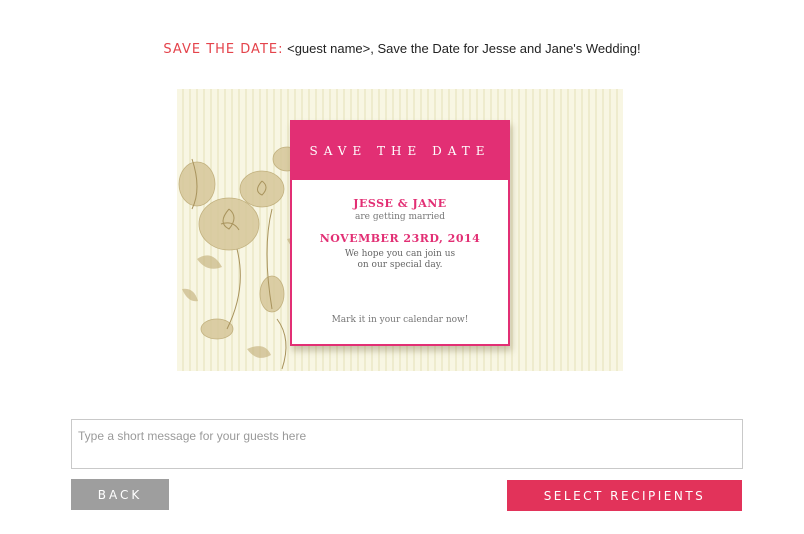  What do you see at coordinates (120, 494) in the screenshot?
I see `back-button: BACK` at bounding box center [120, 494].